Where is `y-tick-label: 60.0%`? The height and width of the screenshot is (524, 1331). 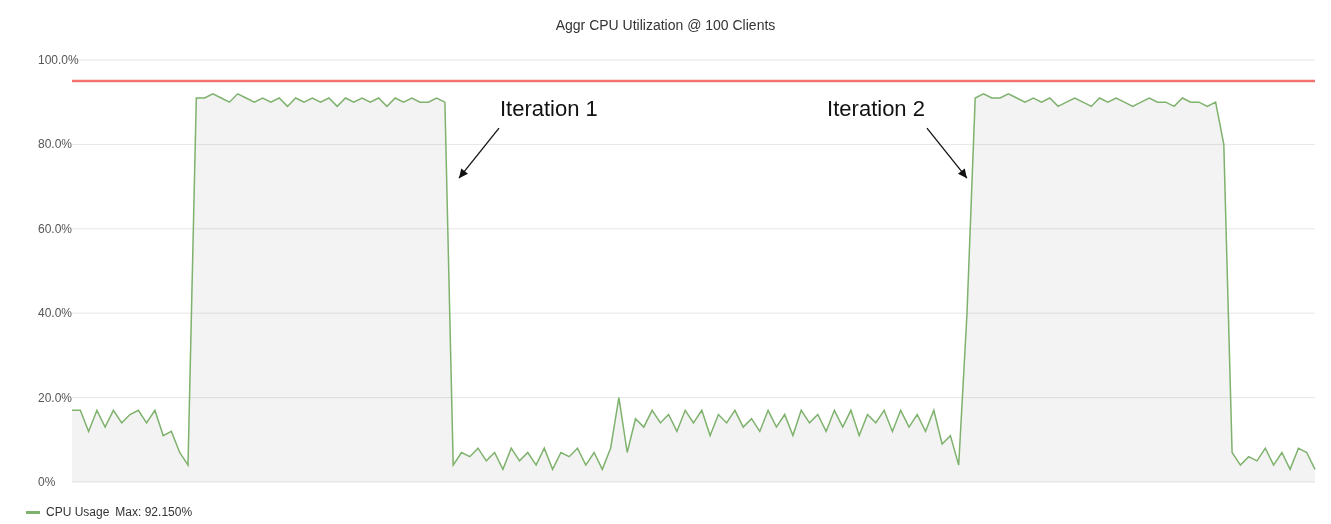
y-tick-label: 60.0% is located at coordinates (55, 228).